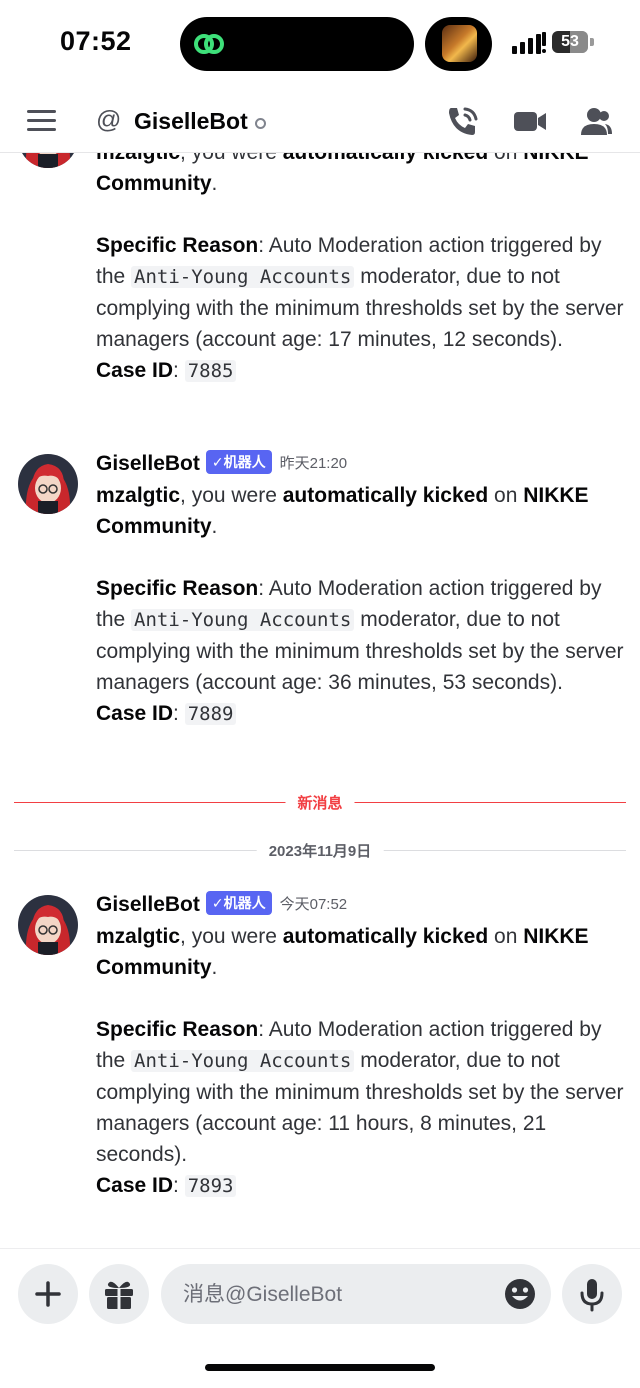  I want to click on home-indicator, so click(320, 1367).